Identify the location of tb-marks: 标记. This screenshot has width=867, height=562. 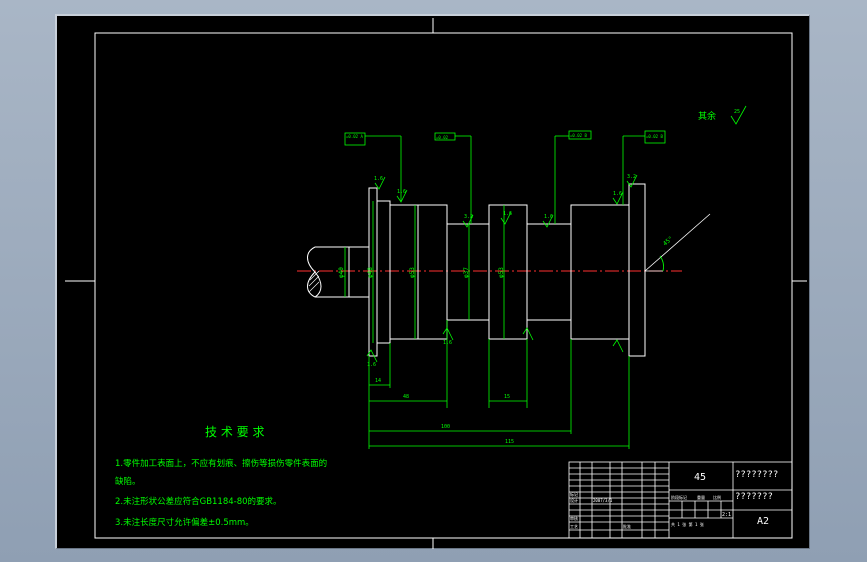
(574, 494).